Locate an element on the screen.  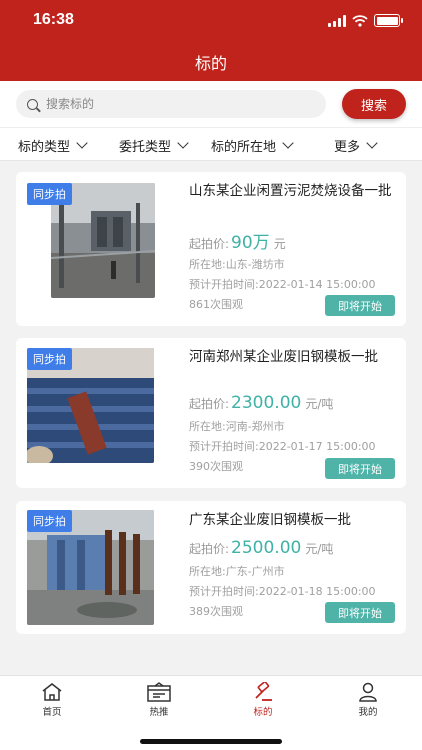
tab-mine: 我的 is located at coordinates (368, 700).